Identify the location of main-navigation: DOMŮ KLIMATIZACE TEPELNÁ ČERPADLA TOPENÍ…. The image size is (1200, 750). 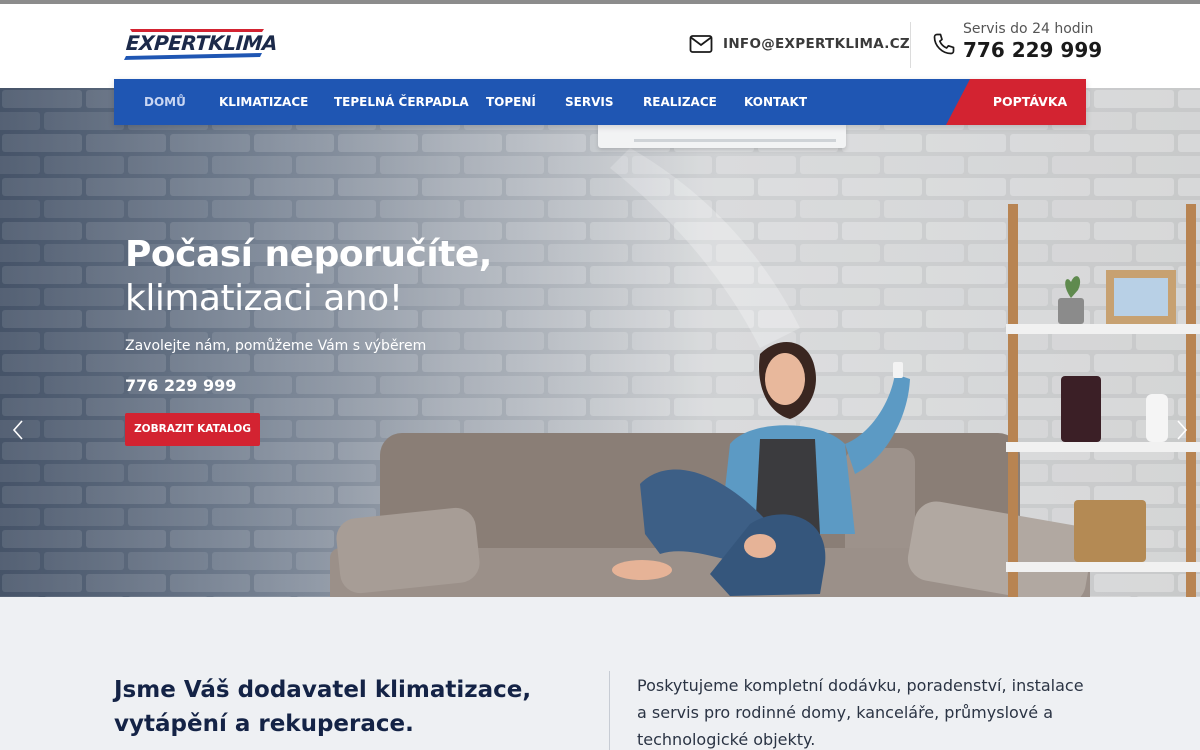
(600, 102).